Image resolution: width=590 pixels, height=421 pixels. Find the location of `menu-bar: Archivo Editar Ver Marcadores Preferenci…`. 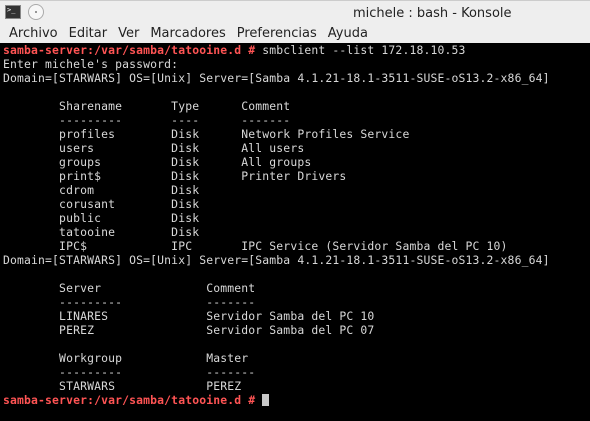

menu-bar: Archivo Editar Ver Marcadores Preferenci… is located at coordinates (295, 34).